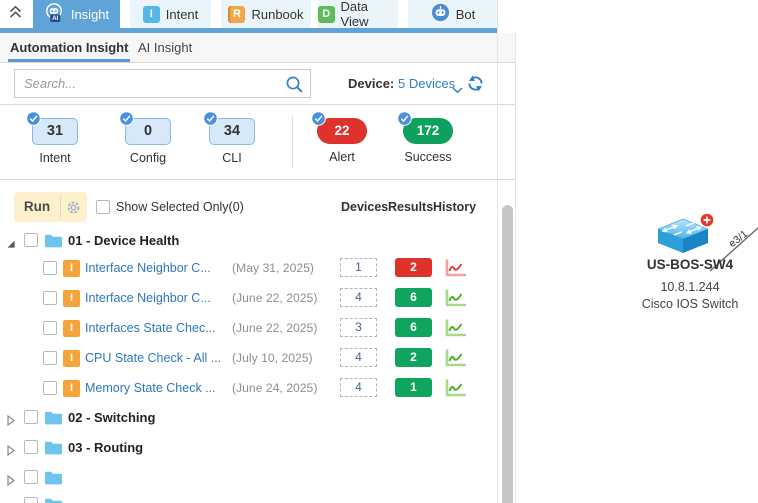 The image size is (758, 503). Describe the element at coordinates (258, 48) in the screenshot. I see `insight-subtabs: Automation Insight AI Insight` at that location.